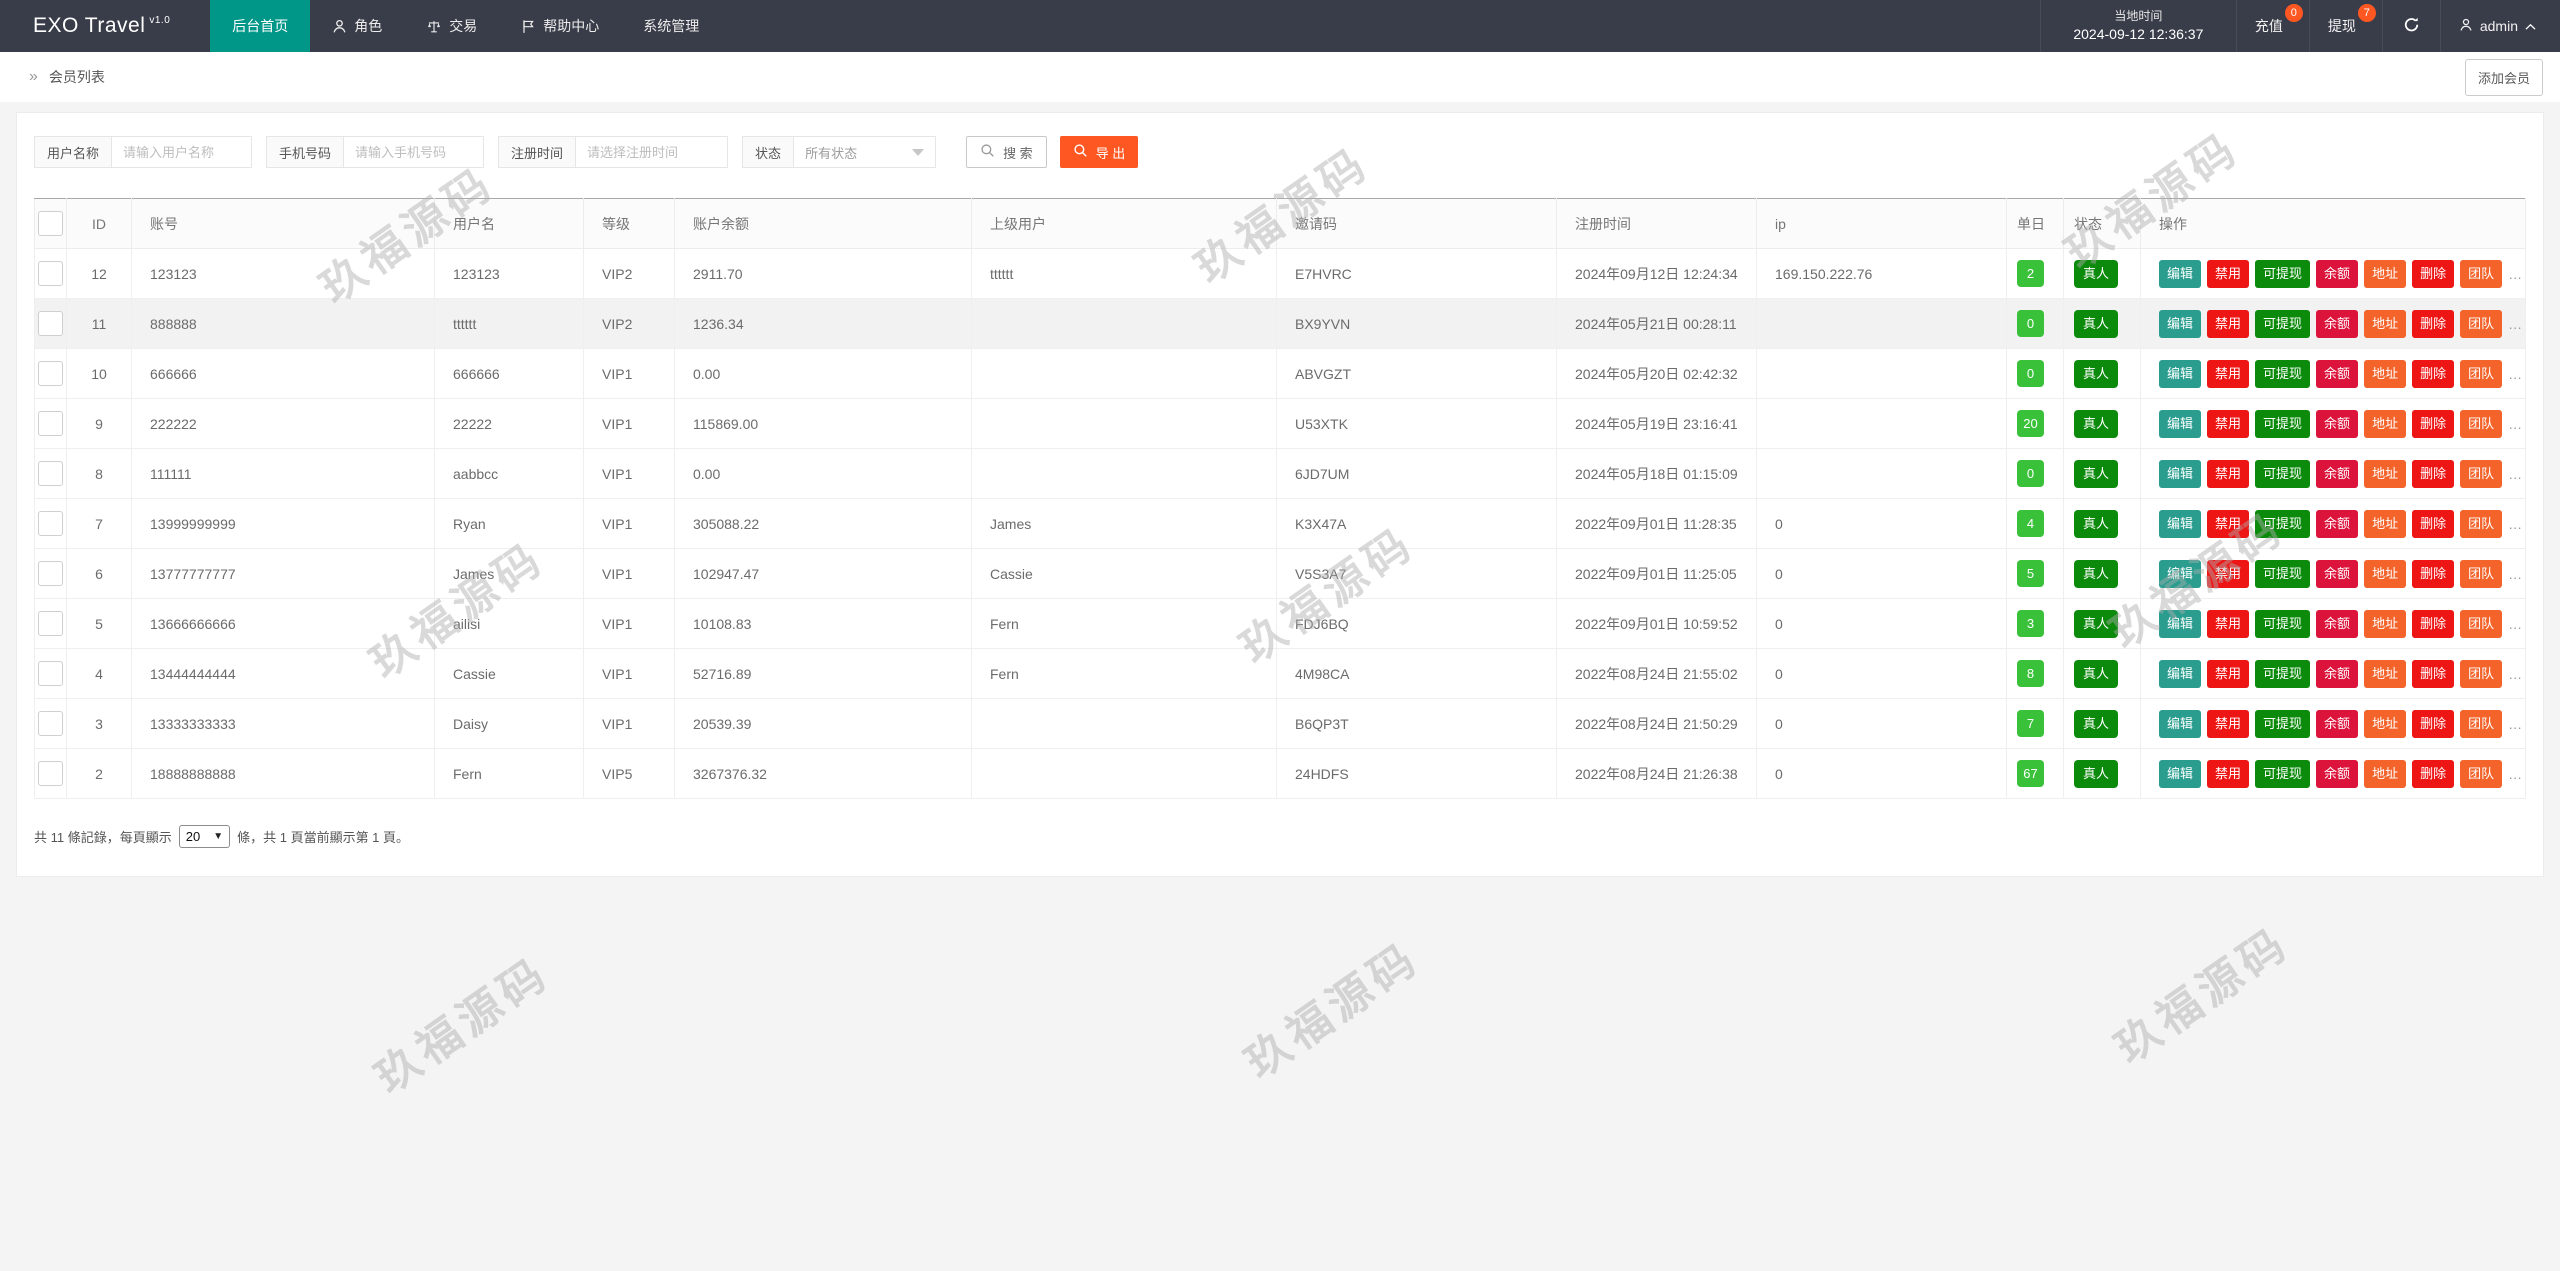  Describe the element at coordinates (865, 152) in the screenshot. I see `status-select: 所有状态` at that location.